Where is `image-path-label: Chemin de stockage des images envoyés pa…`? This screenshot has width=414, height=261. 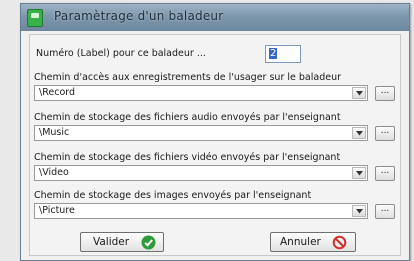
image-path-label: Chemin de stockage des images envoyés pa… is located at coordinates (173, 195).